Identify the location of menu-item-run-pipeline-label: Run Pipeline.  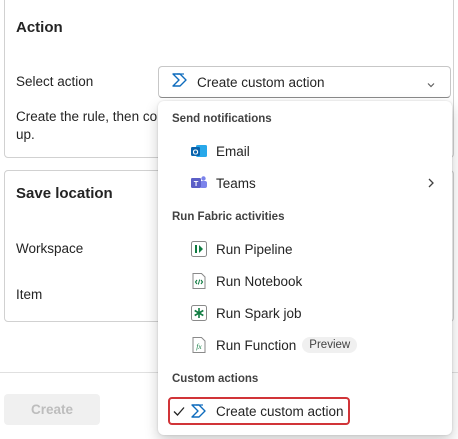
(254, 249).